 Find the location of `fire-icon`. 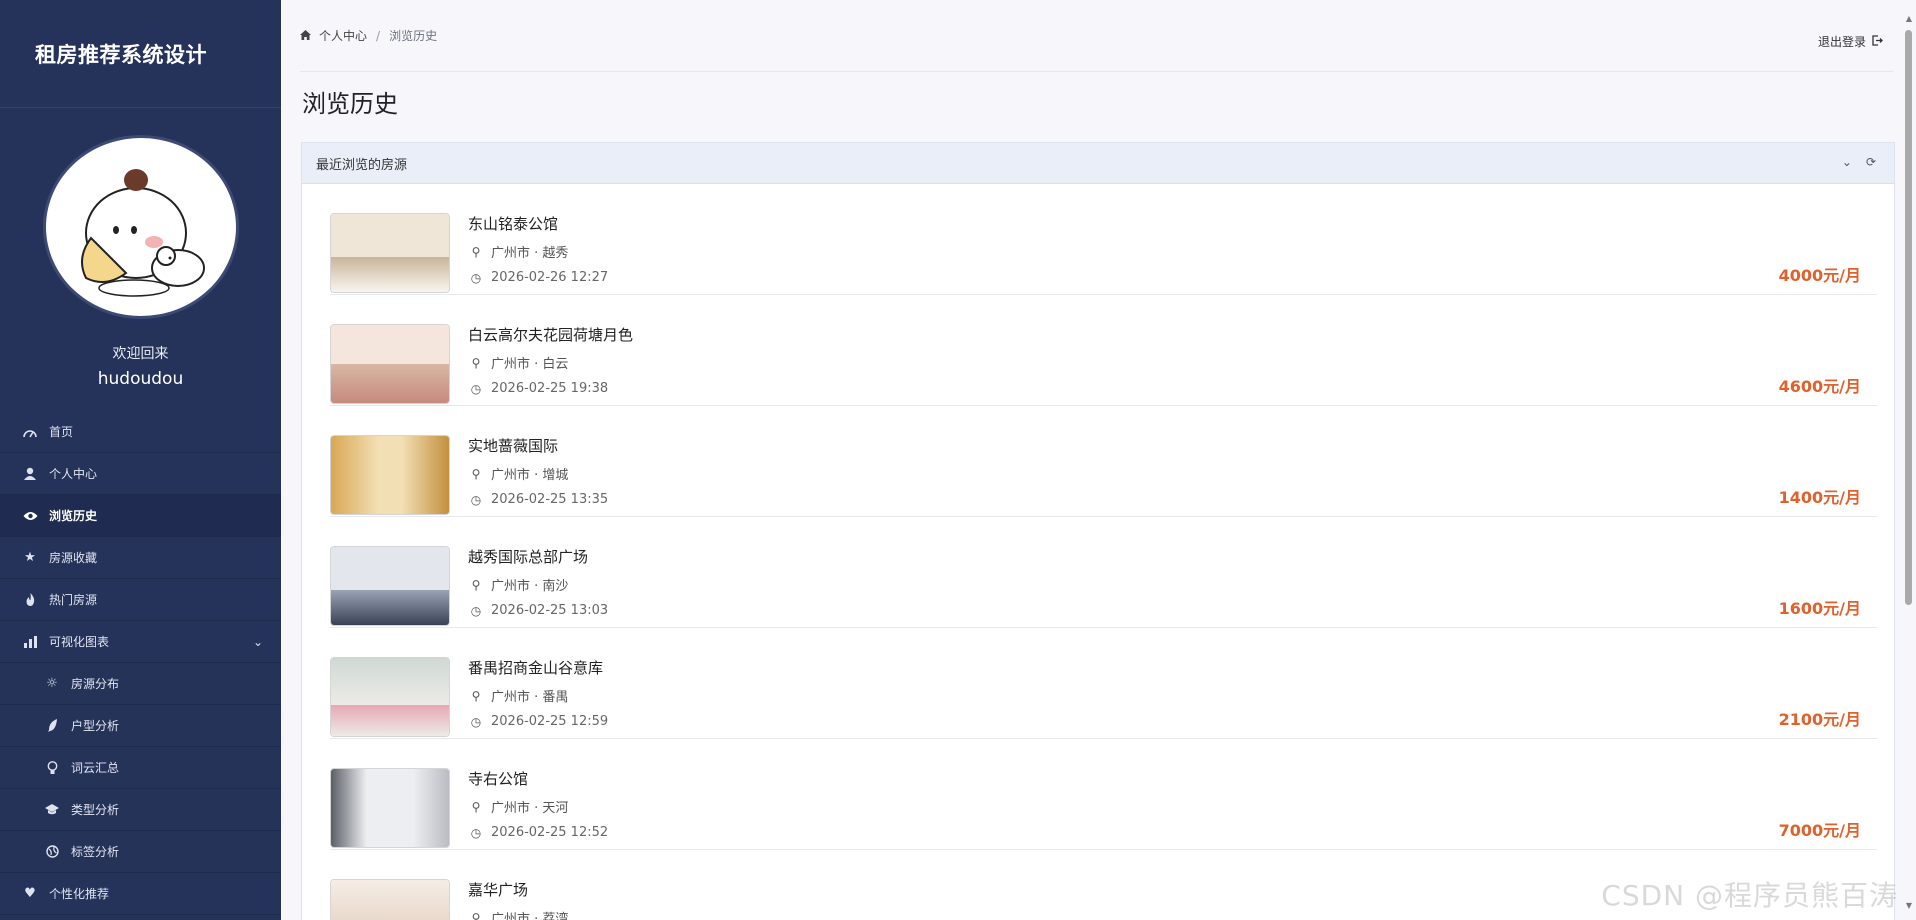

fire-icon is located at coordinates (30, 600).